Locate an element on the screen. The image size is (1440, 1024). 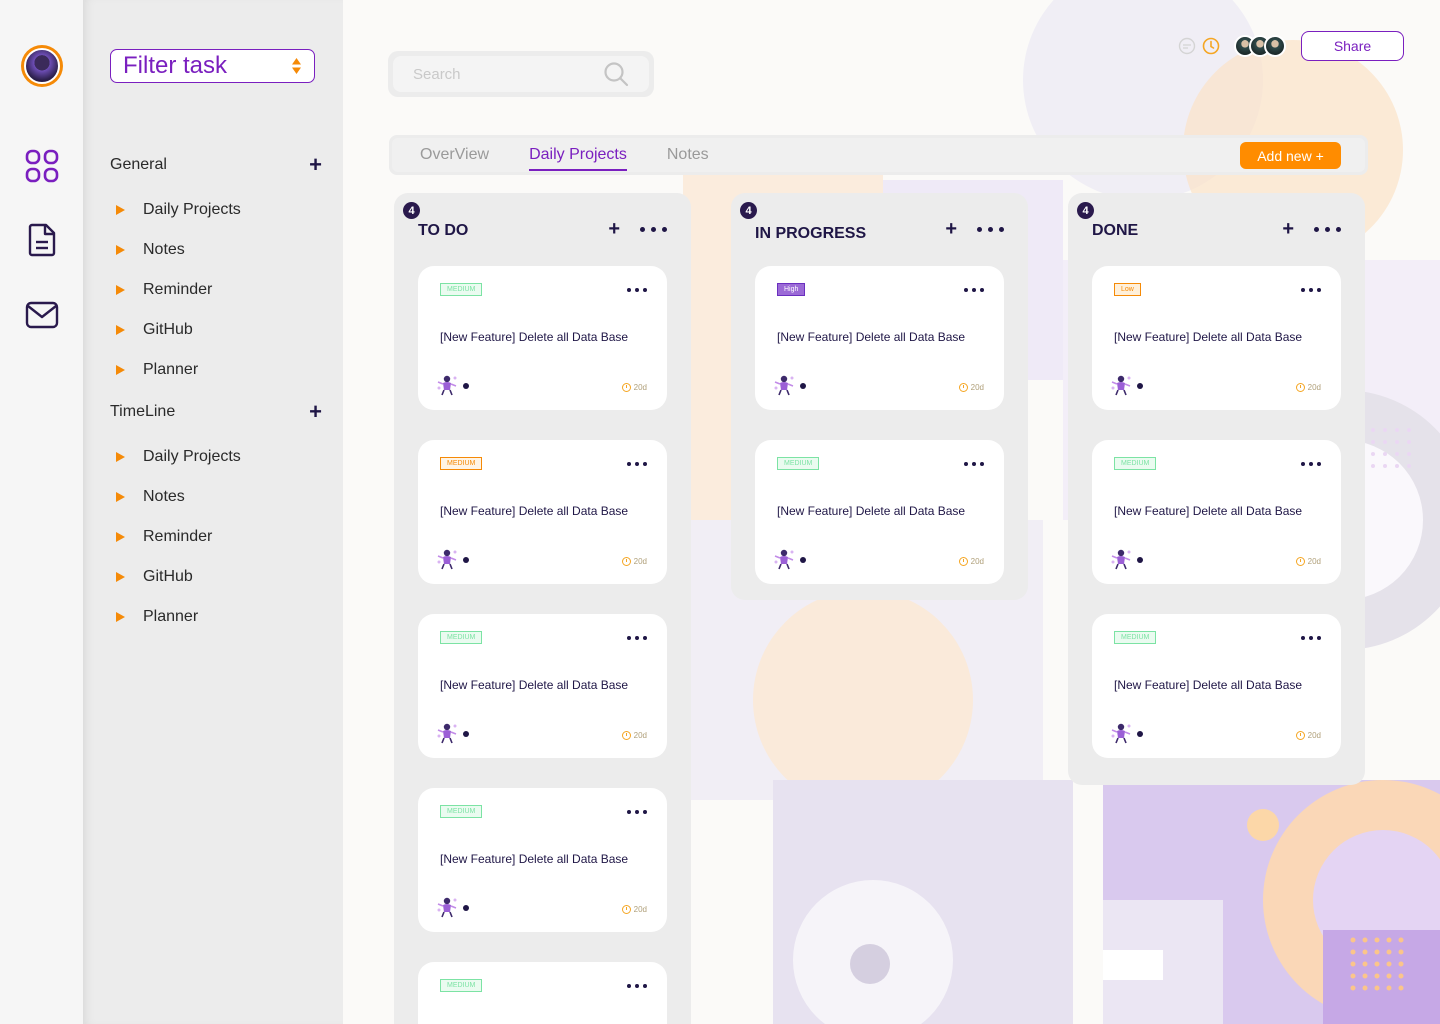
search-input is located at coordinates (498, 74).